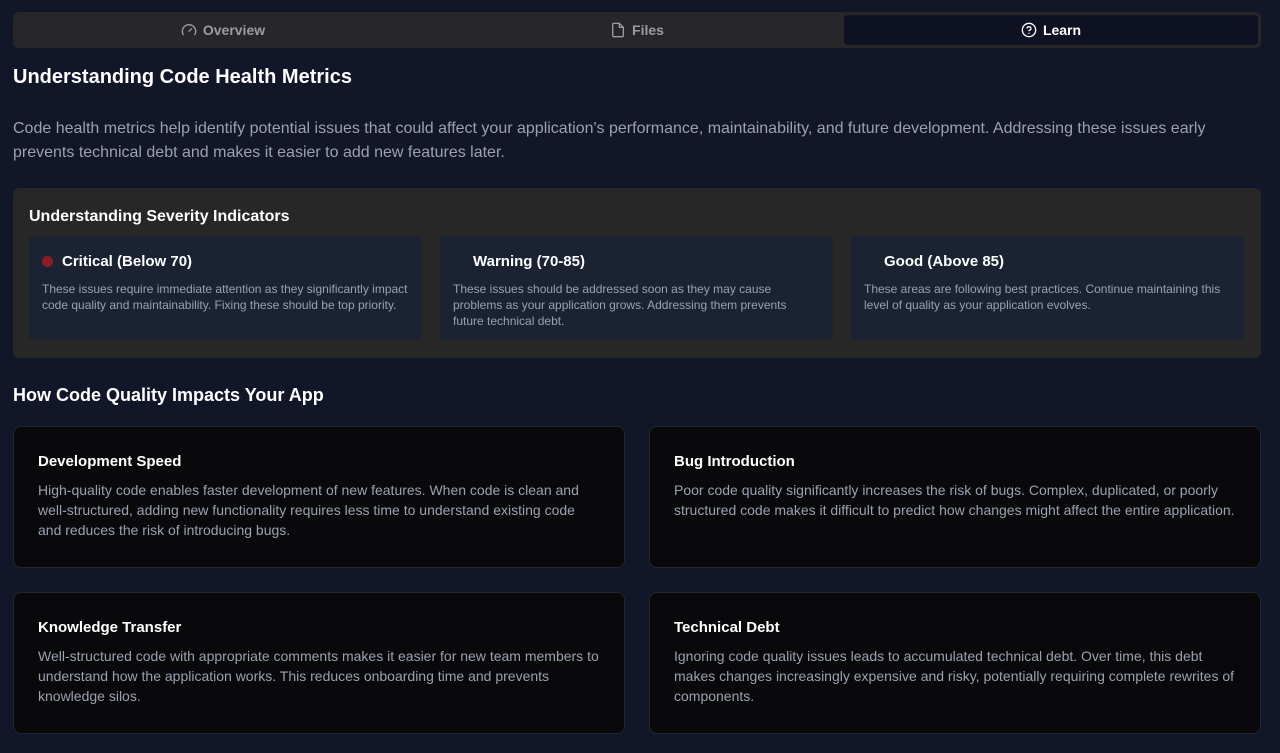 This screenshot has width=1280, height=753. What do you see at coordinates (1062, 30) in the screenshot?
I see `tab-learn-label: Learn` at bounding box center [1062, 30].